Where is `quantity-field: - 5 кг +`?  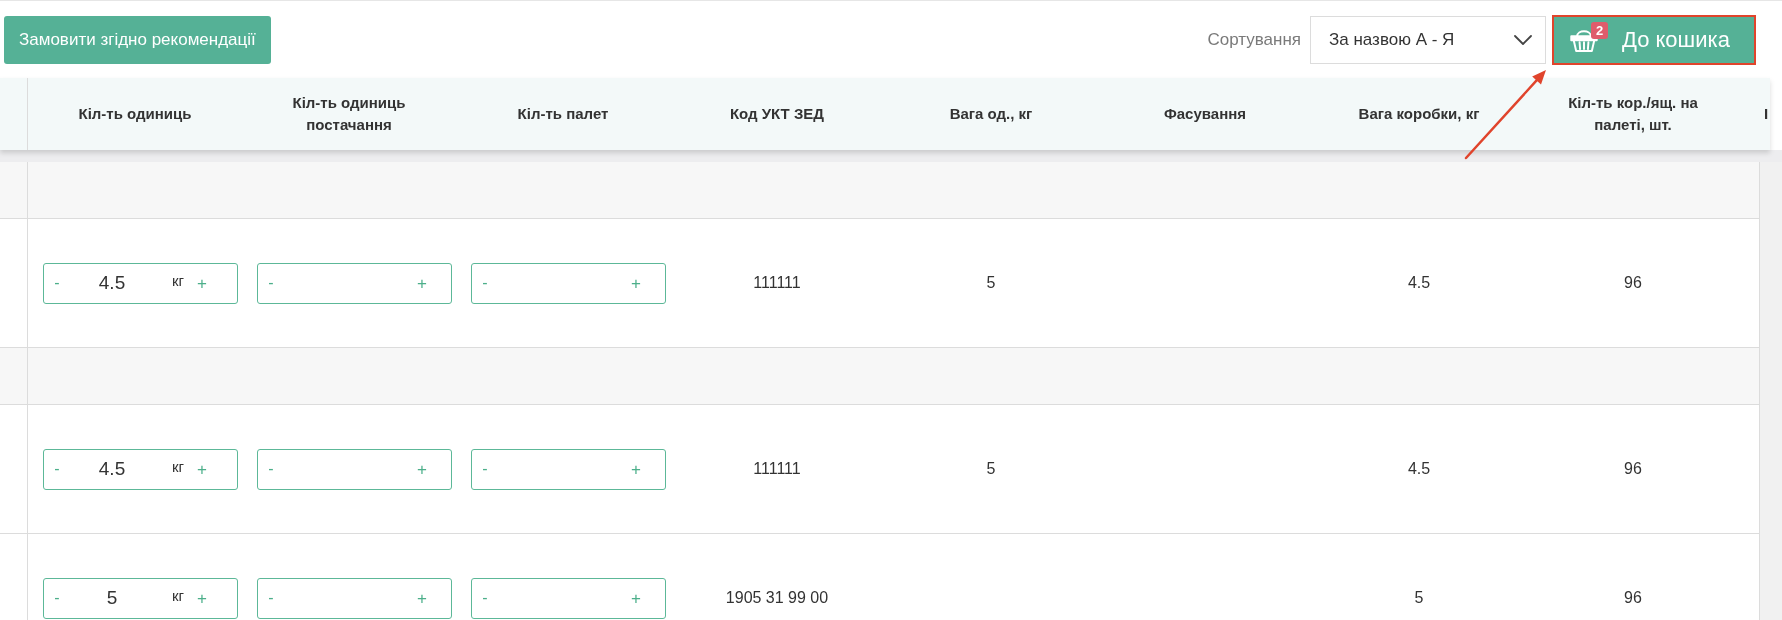 quantity-field: - 5 кг + is located at coordinates (140, 598).